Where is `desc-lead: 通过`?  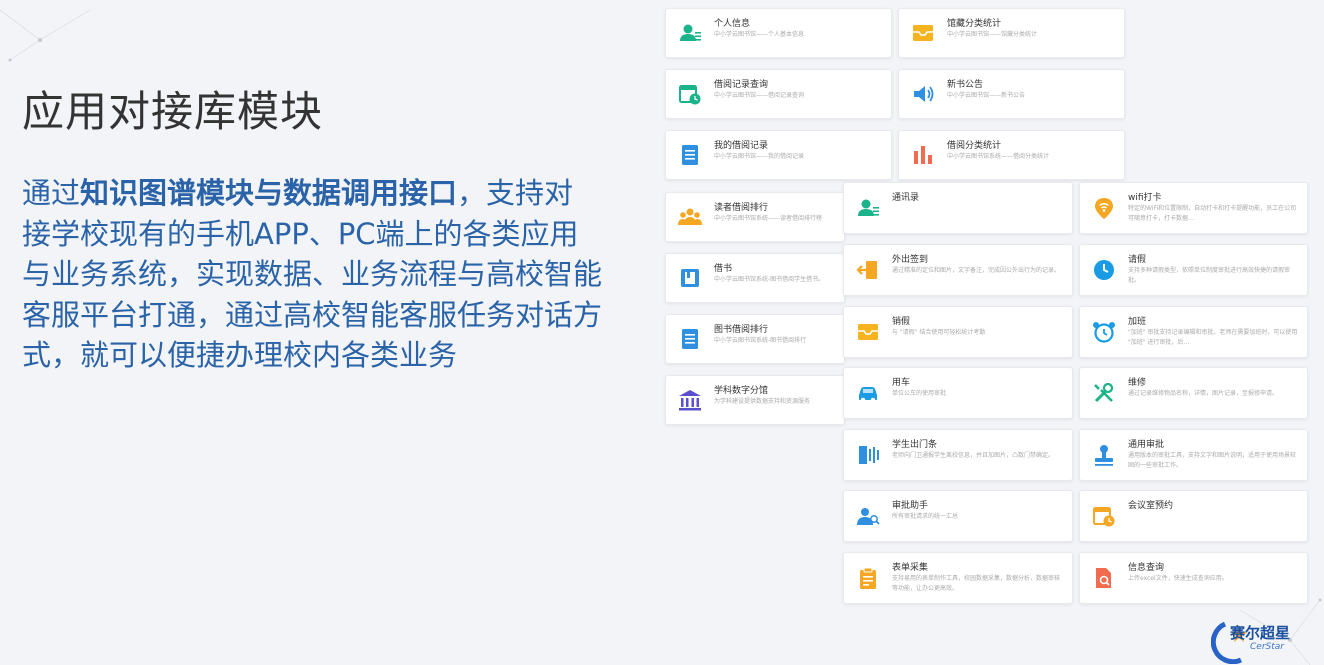 desc-lead: 通过 is located at coordinates (51, 193).